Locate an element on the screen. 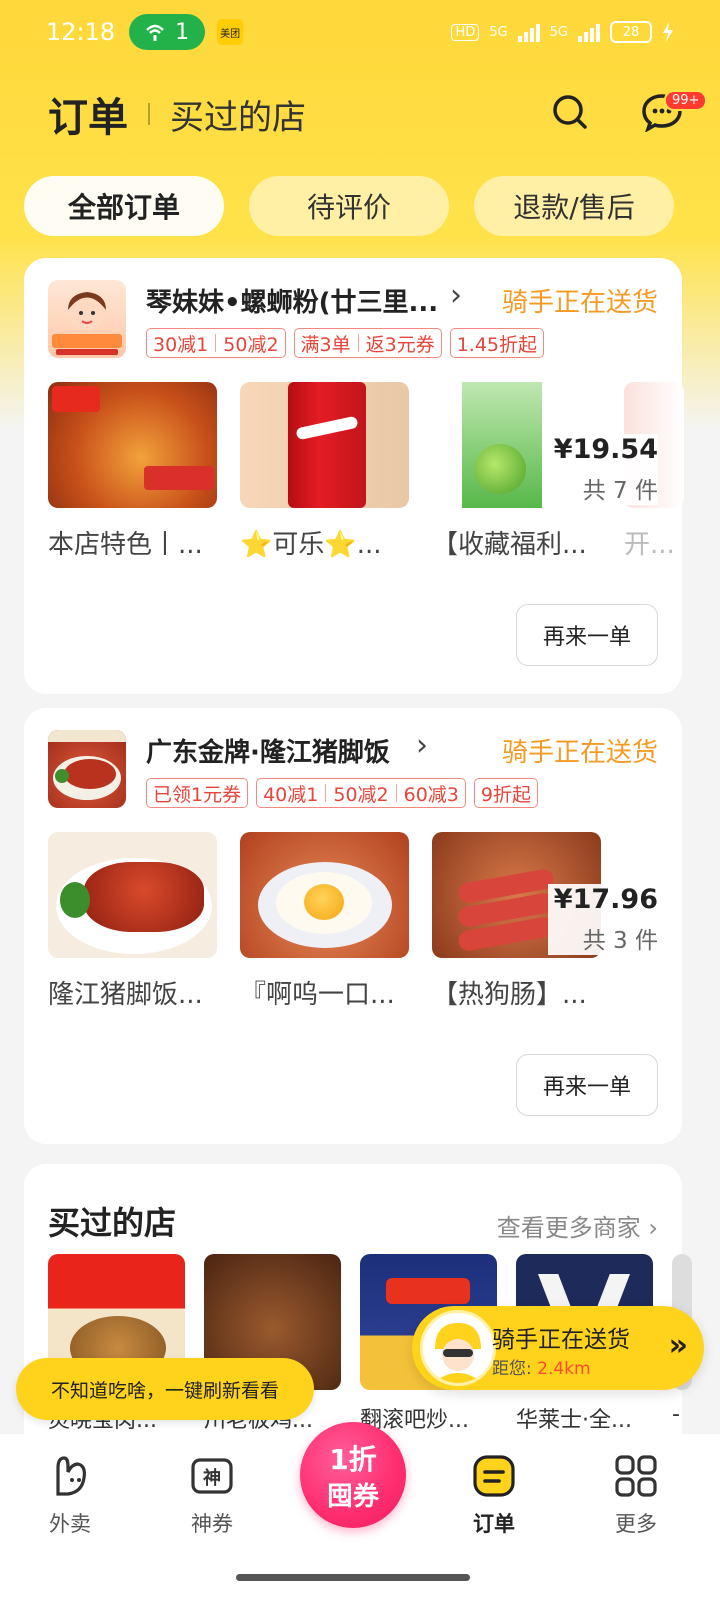 The width and height of the screenshot is (720, 1600). status-bar: 12:18 1 美团 HD 5G 5G 28 is located at coordinates (360, 32).